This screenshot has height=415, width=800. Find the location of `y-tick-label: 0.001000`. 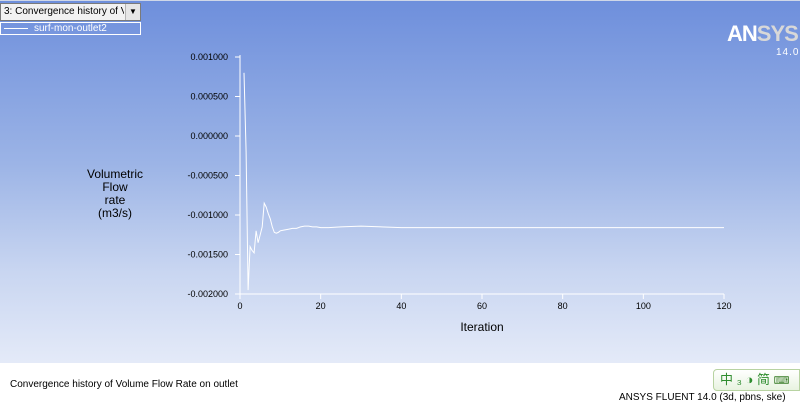

y-tick-label: 0.001000 is located at coordinates (209, 57).